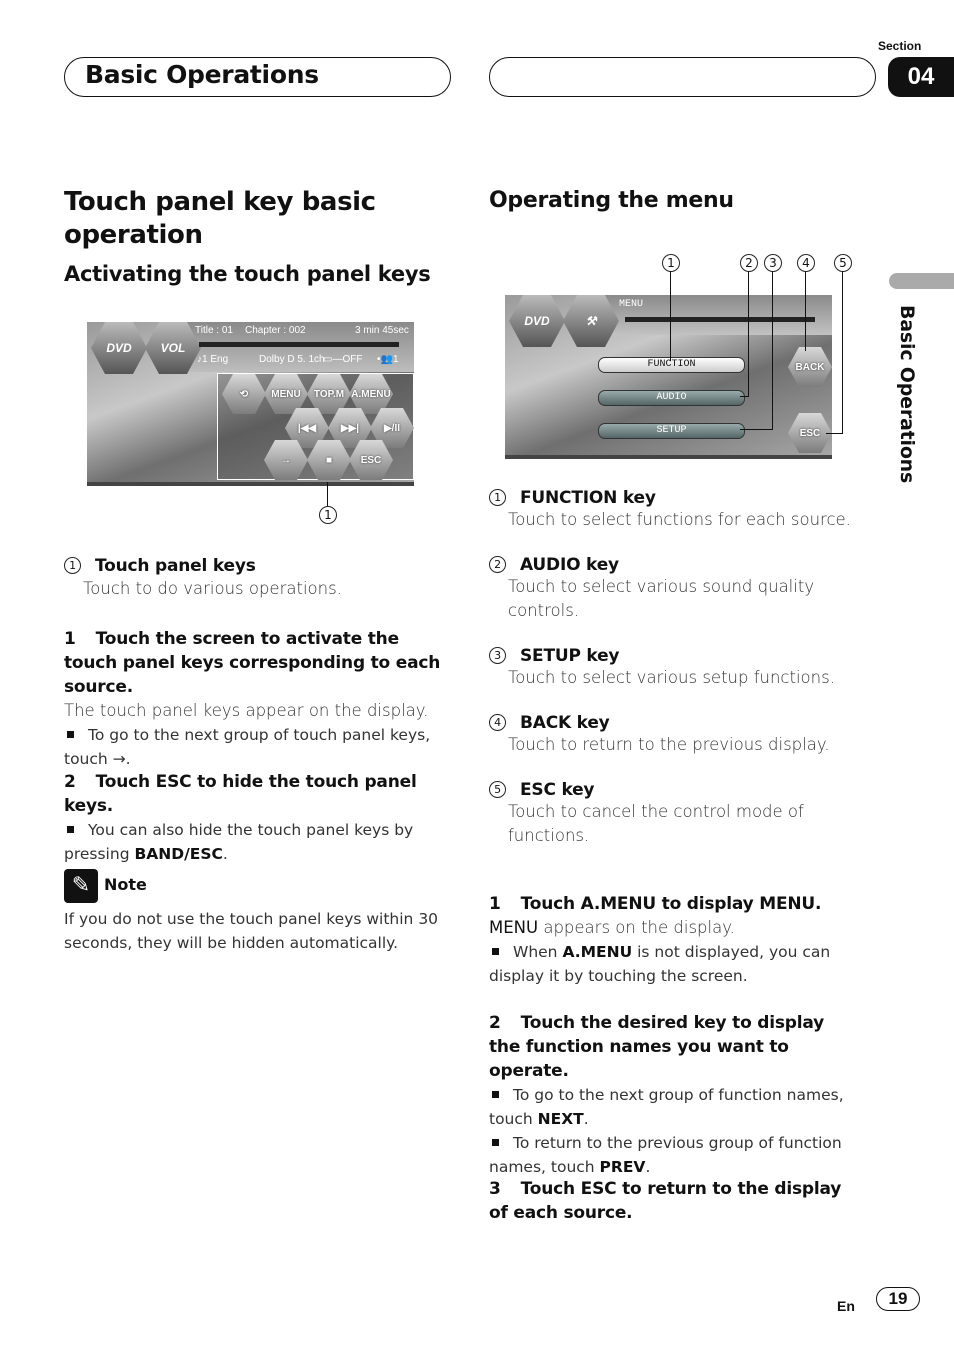 Image resolution: width=954 pixels, height=1352 pixels. I want to click on page-number: 19, so click(898, 1299).